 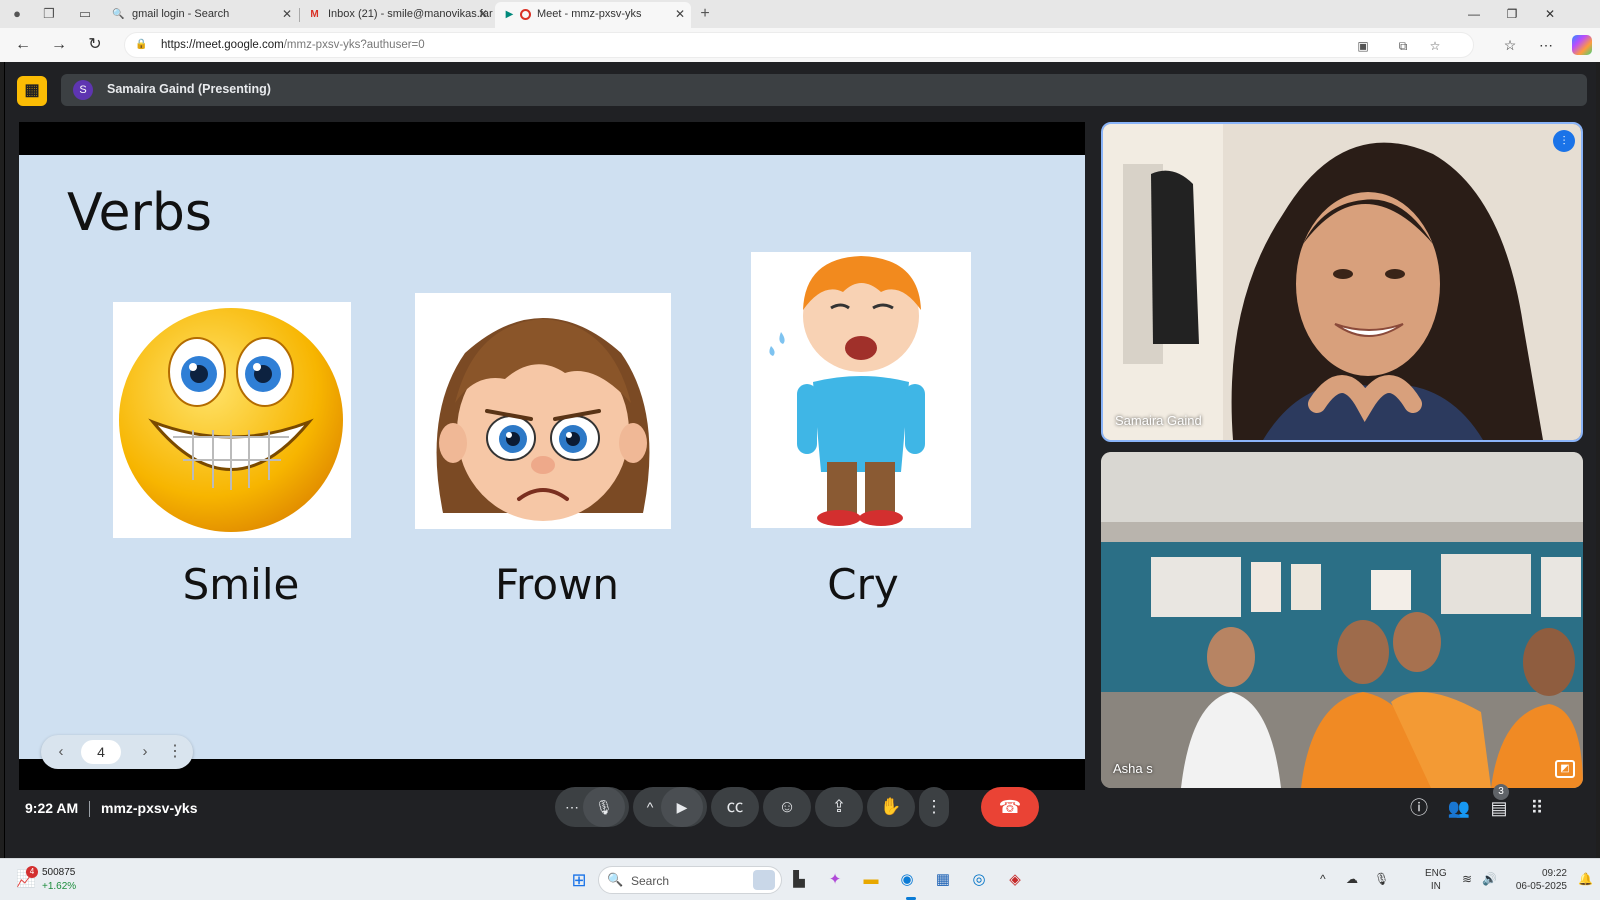 What do you see at coordinates (1537, 808) in the screenshot?
I see `activities-icon: ⠿` at bounding box center [1537, 808].